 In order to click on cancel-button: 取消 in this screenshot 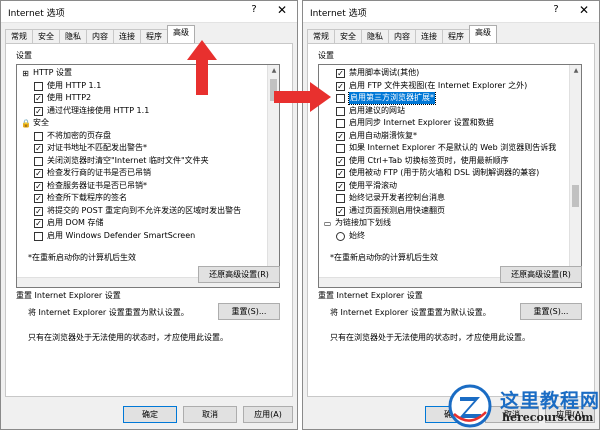, I will do `click(210, 414)`.